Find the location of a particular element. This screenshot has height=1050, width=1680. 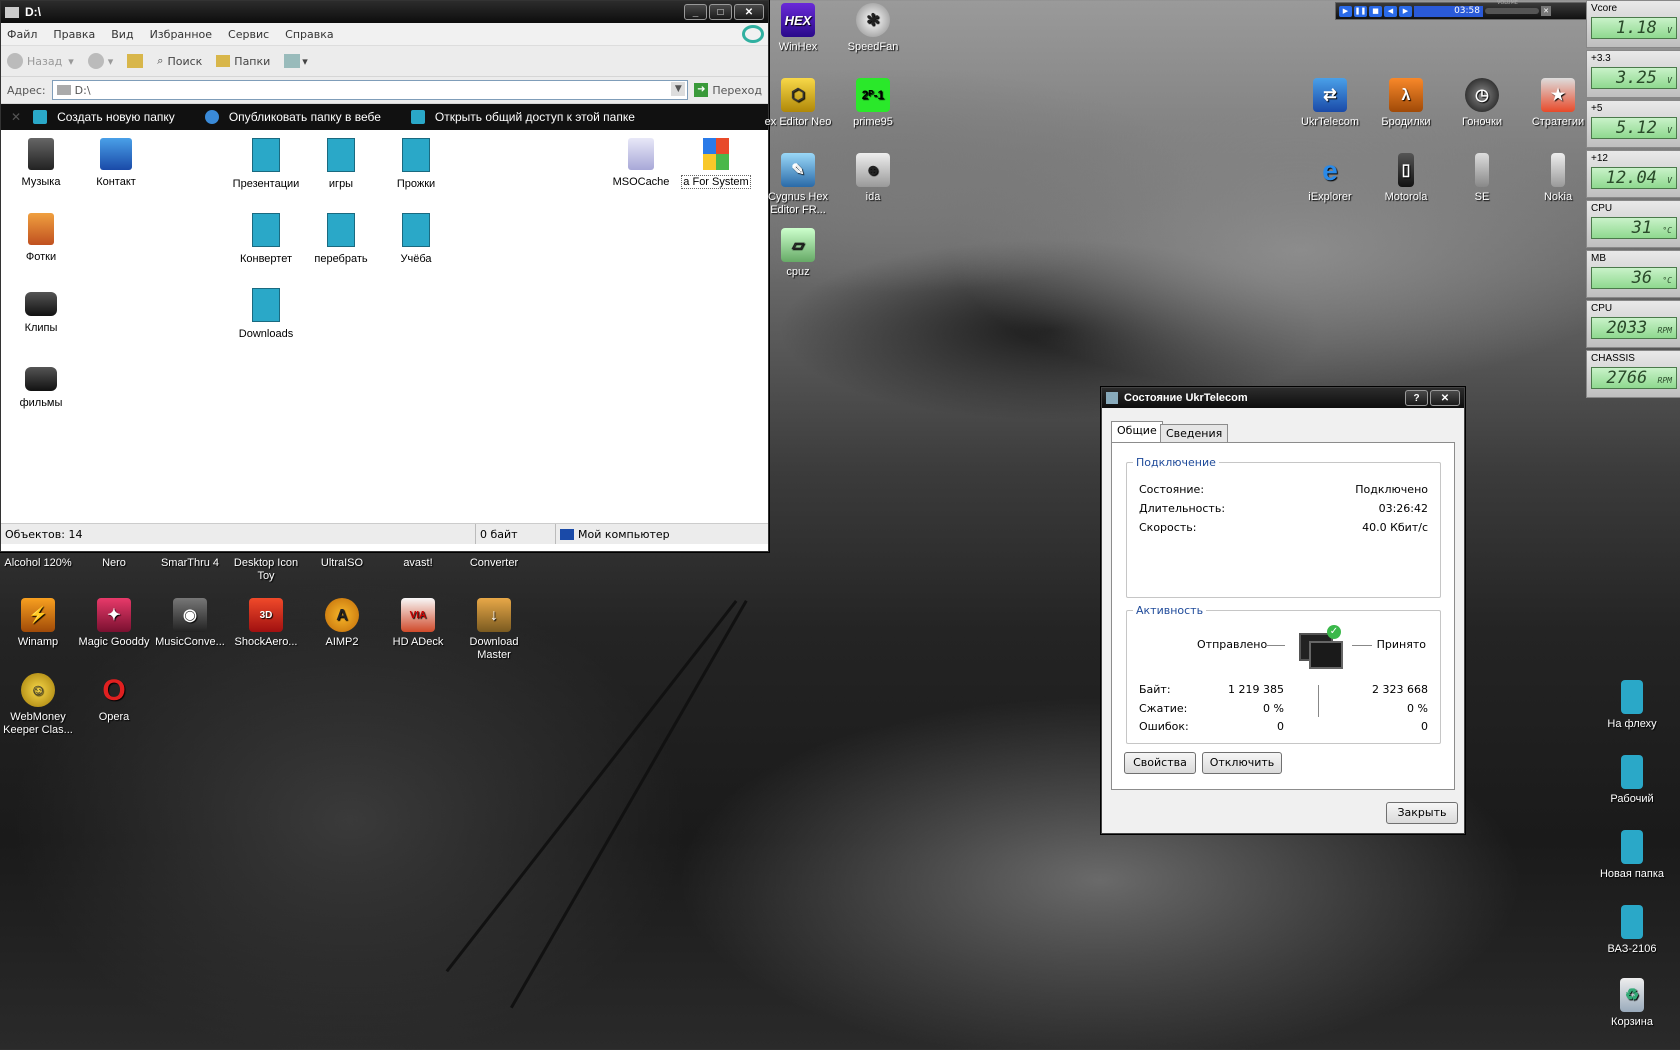

back-button: Назад ▾ is located at coordinates (40, 61).